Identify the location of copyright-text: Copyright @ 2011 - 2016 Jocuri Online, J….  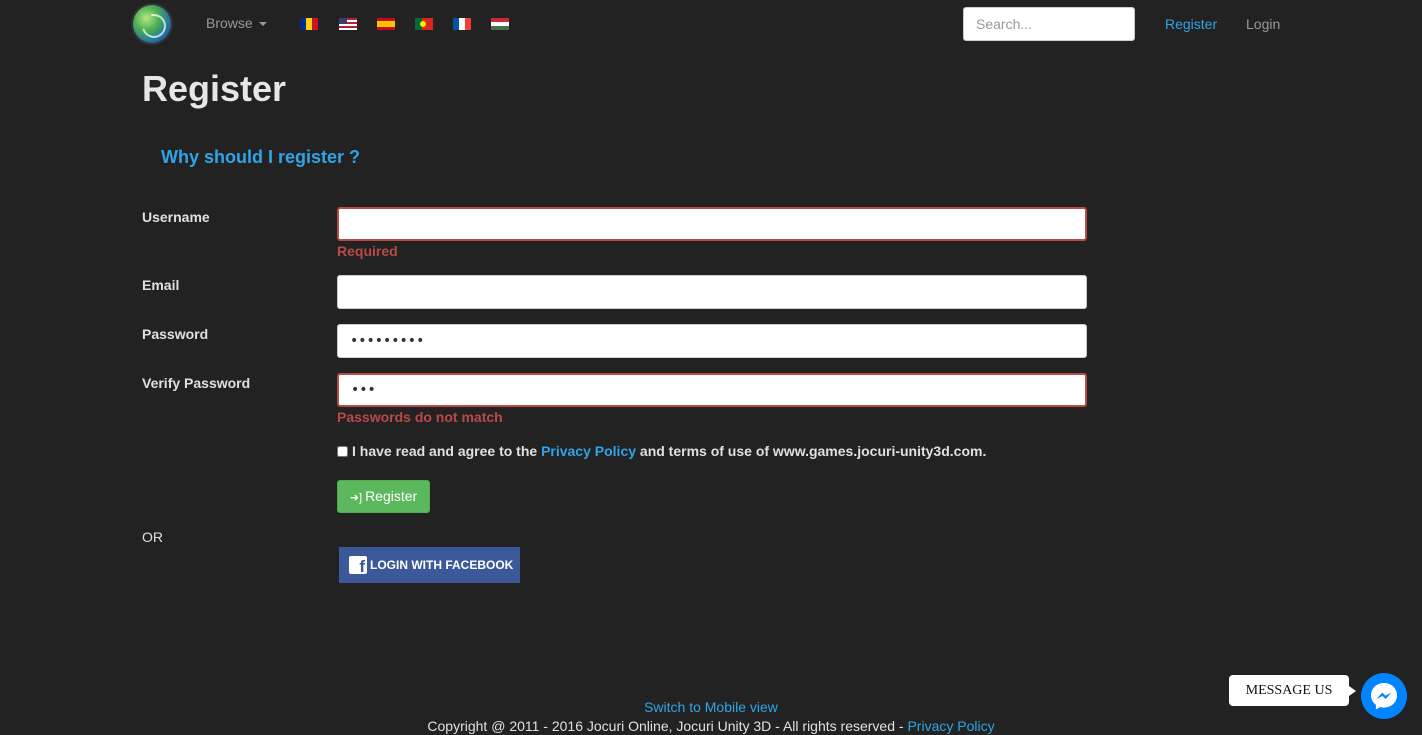
(665, 726).